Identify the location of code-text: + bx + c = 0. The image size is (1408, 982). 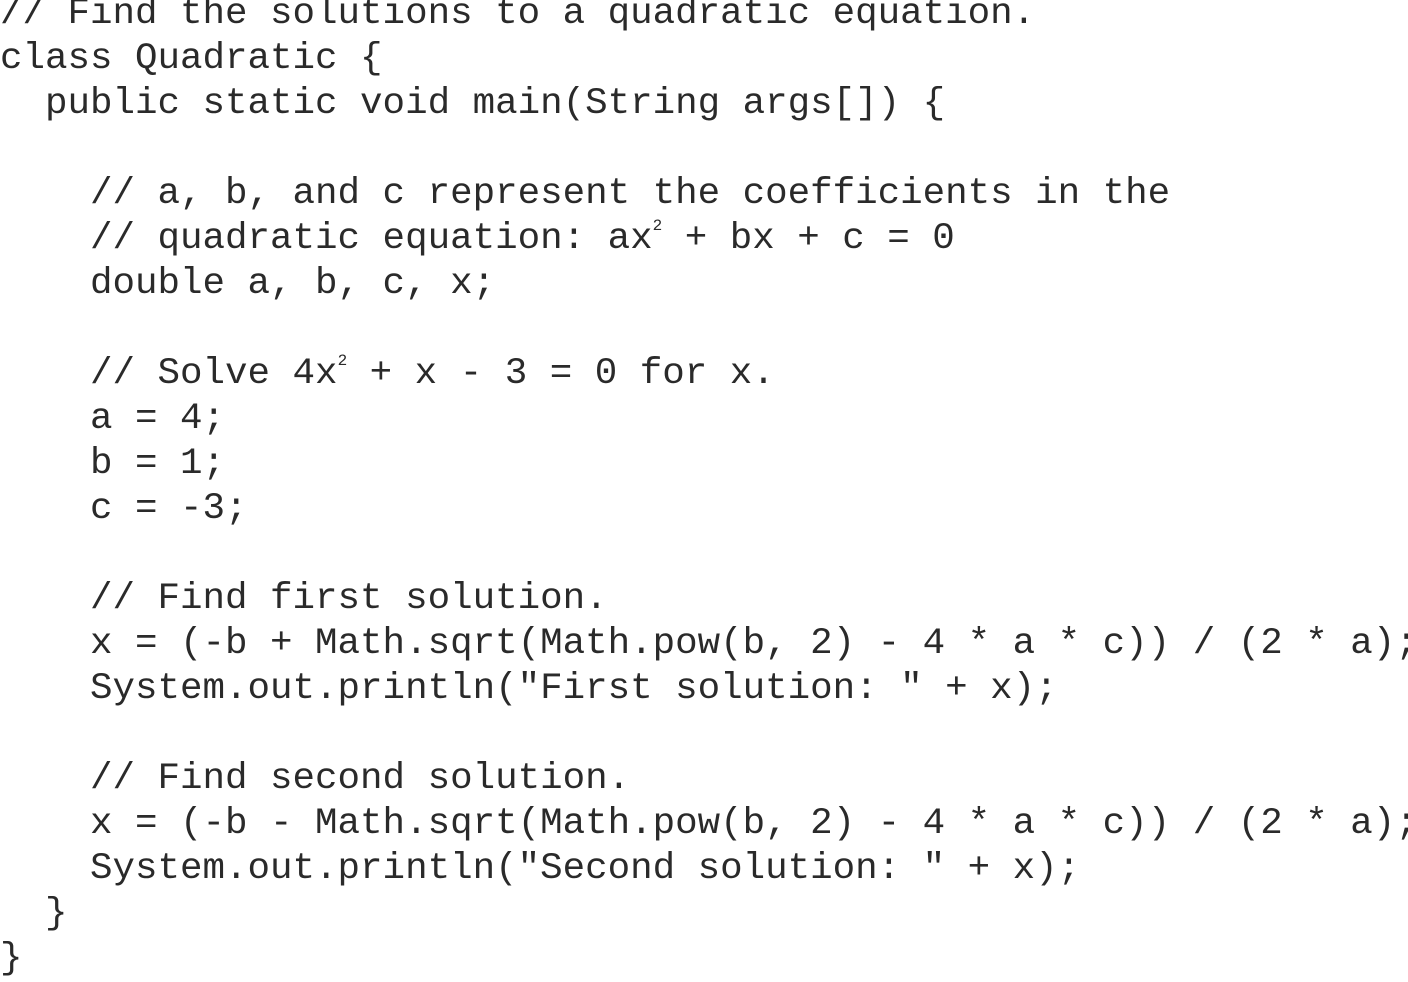
(808, 239).